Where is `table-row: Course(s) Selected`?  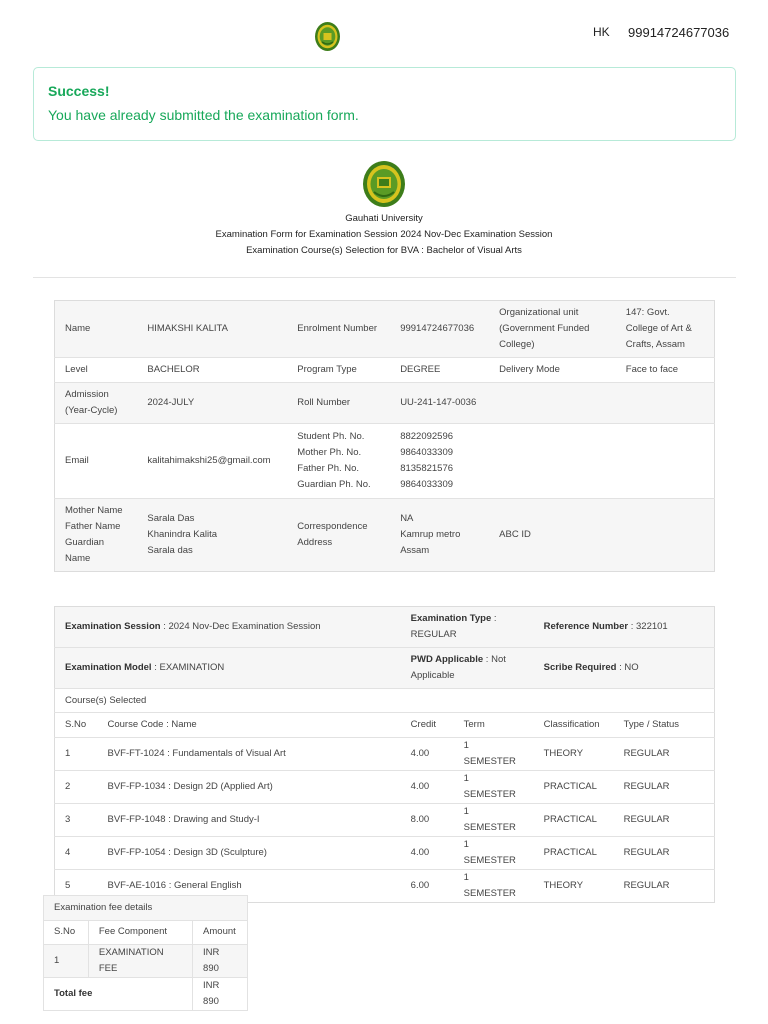 table-row: Course(s) Selected is located at coordinates (384, 700).